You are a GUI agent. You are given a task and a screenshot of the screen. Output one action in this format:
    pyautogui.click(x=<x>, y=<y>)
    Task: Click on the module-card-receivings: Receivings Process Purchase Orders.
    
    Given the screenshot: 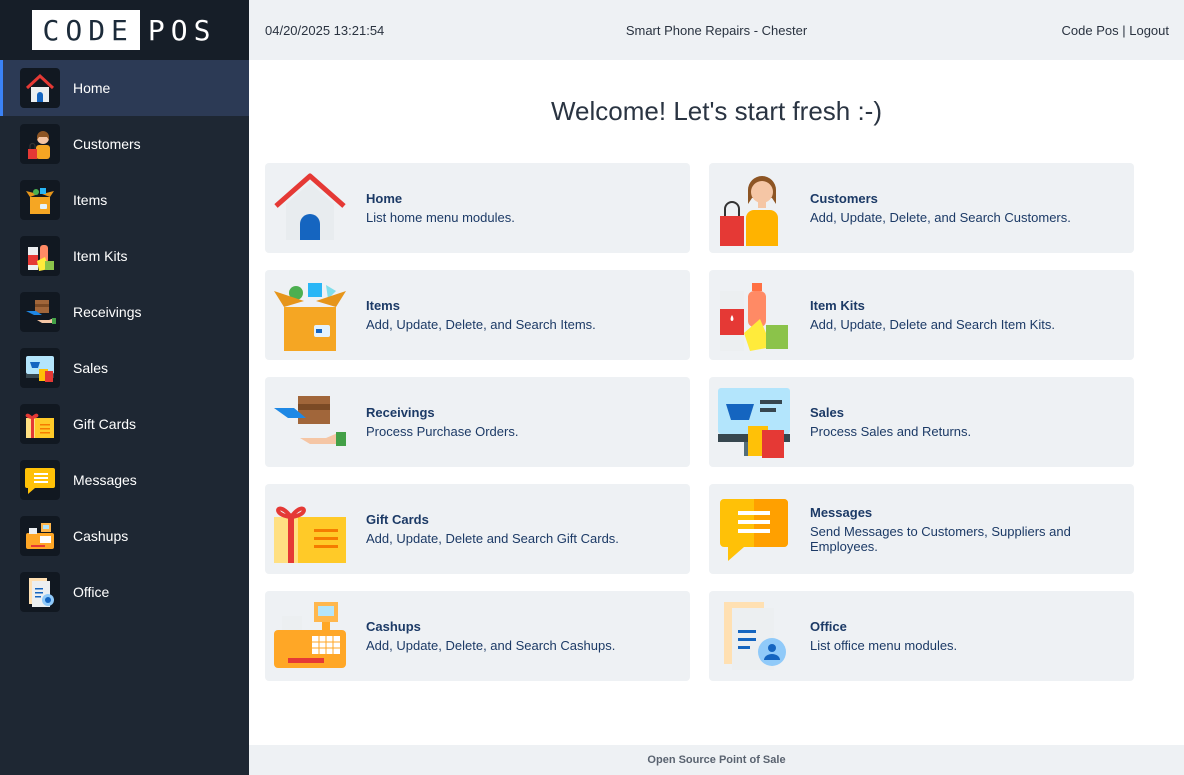 What is the action you would take?
    pyautogui.click(x=477, y=422)
    